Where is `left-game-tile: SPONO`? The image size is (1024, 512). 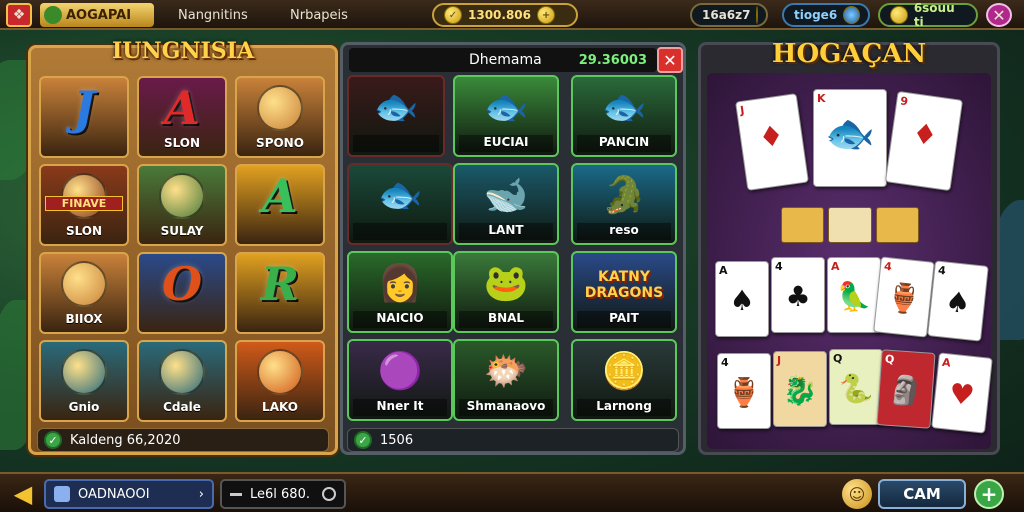 left-game-tile: SPONO is located at coordinates (280, 117).